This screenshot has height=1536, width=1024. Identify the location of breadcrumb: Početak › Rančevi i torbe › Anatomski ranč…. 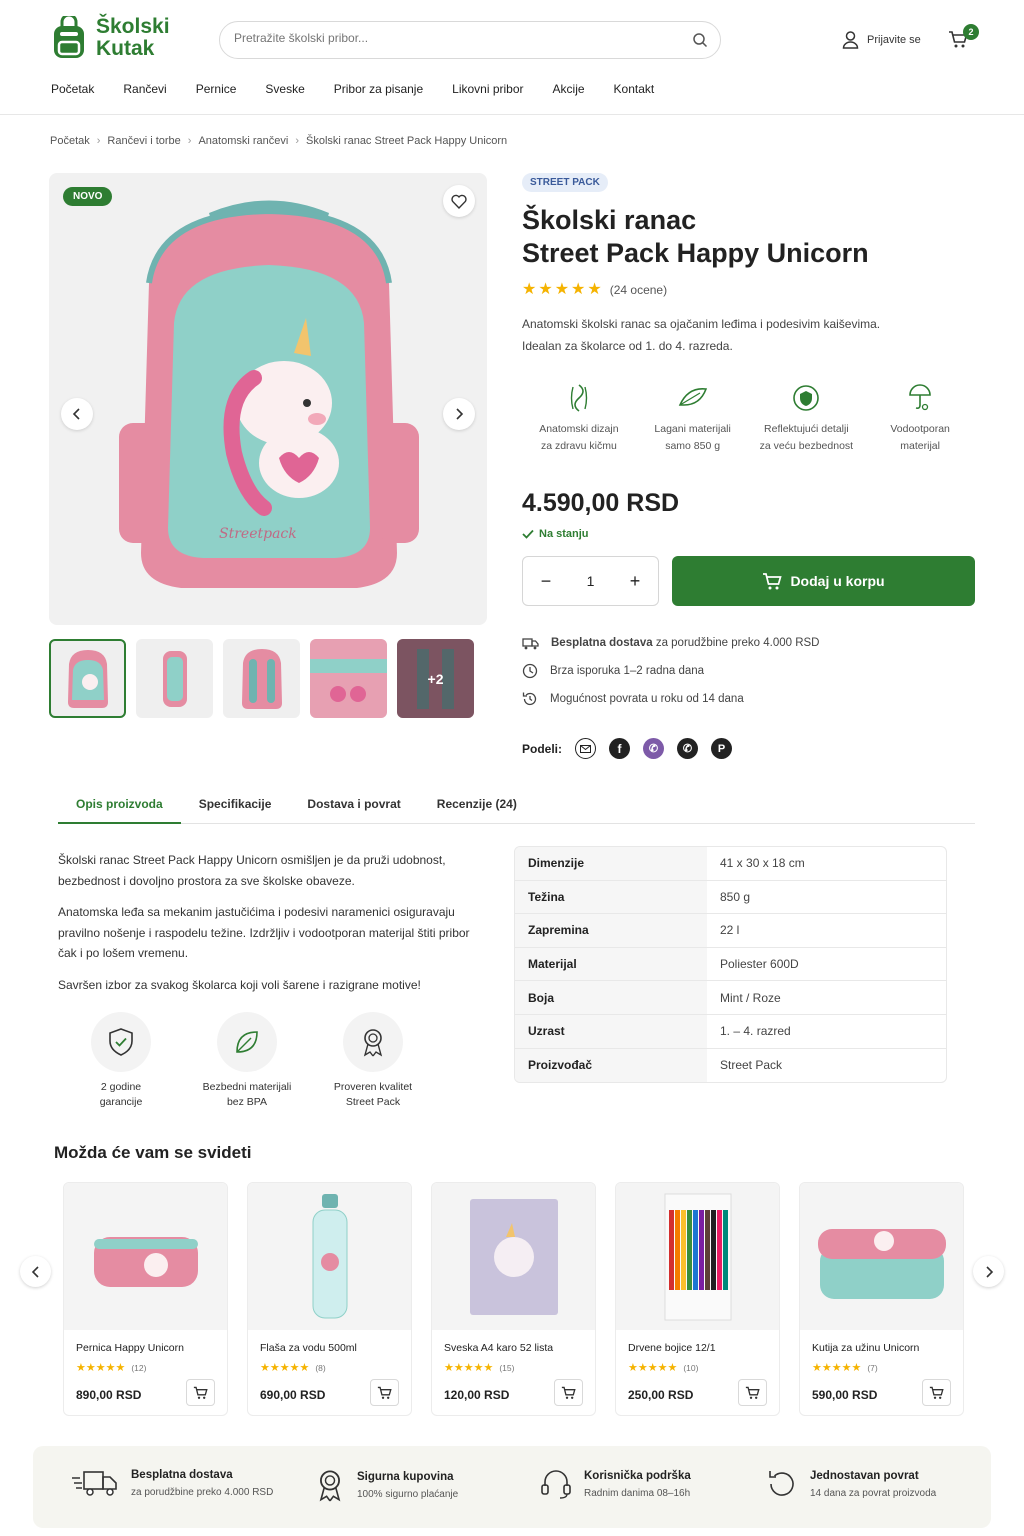
(278, 141).